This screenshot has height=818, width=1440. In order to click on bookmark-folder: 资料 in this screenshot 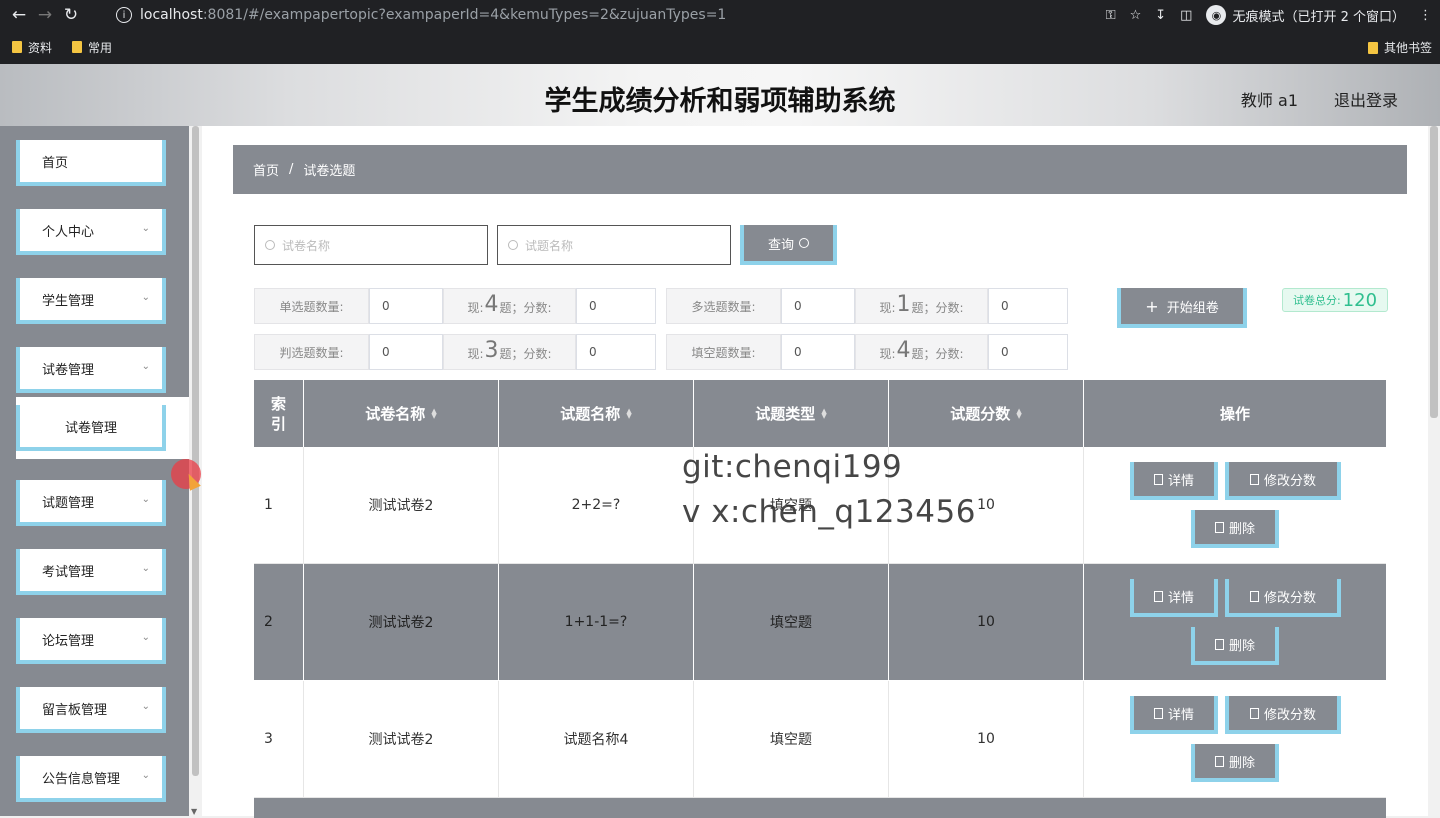, I will do `click(32, 47)`.